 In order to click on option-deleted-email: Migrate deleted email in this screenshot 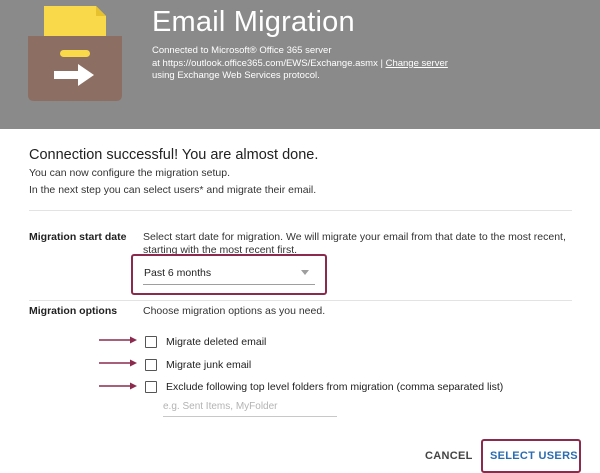, I will do `click(205, 342)`.